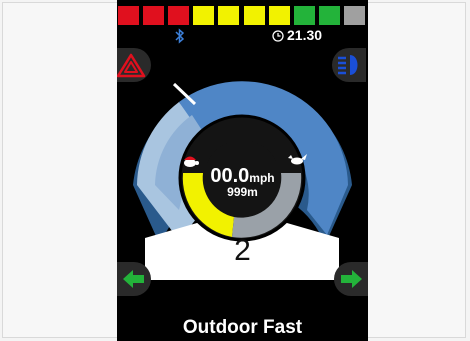  I want to click on turn-left-button, so click(134, 279).